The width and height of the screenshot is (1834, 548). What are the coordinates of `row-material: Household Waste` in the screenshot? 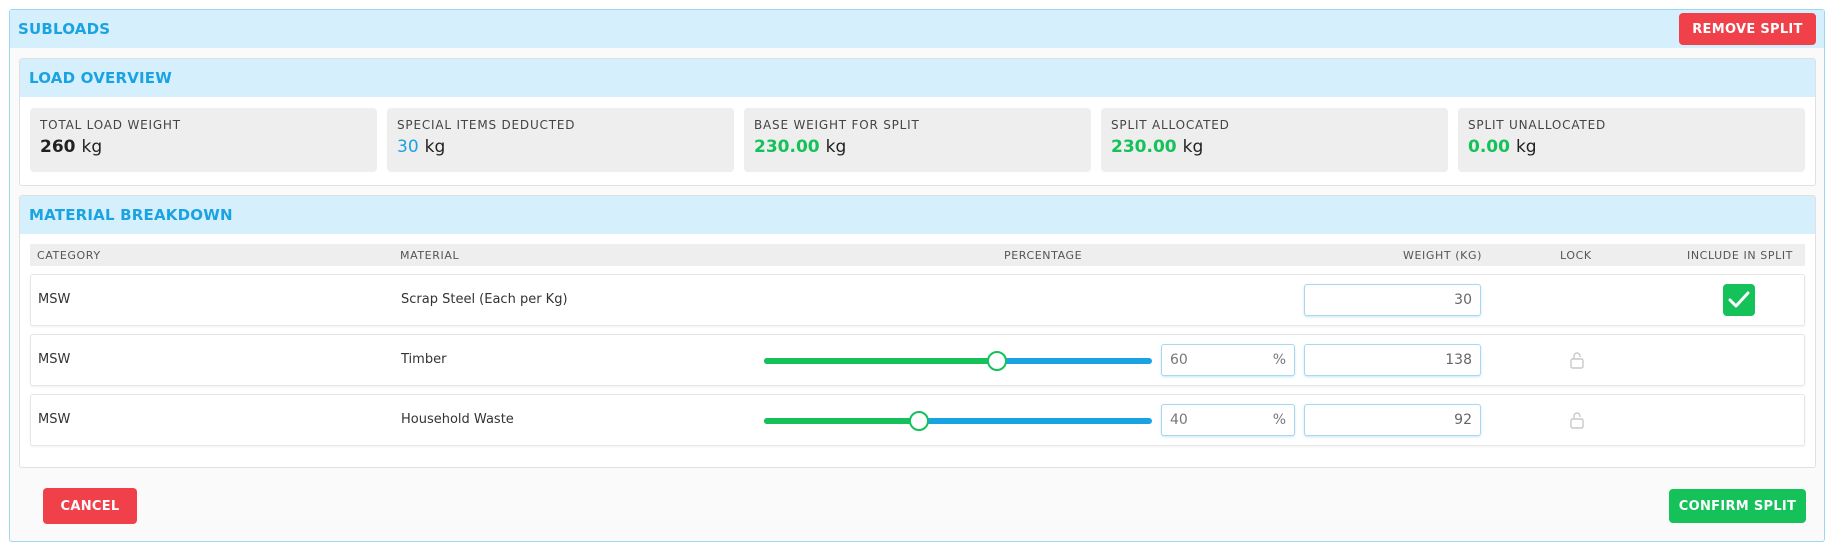 It's located at (457, 419).